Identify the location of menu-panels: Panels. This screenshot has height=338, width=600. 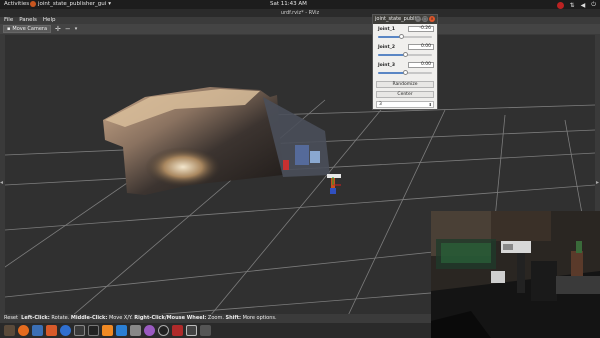
(28, 20).